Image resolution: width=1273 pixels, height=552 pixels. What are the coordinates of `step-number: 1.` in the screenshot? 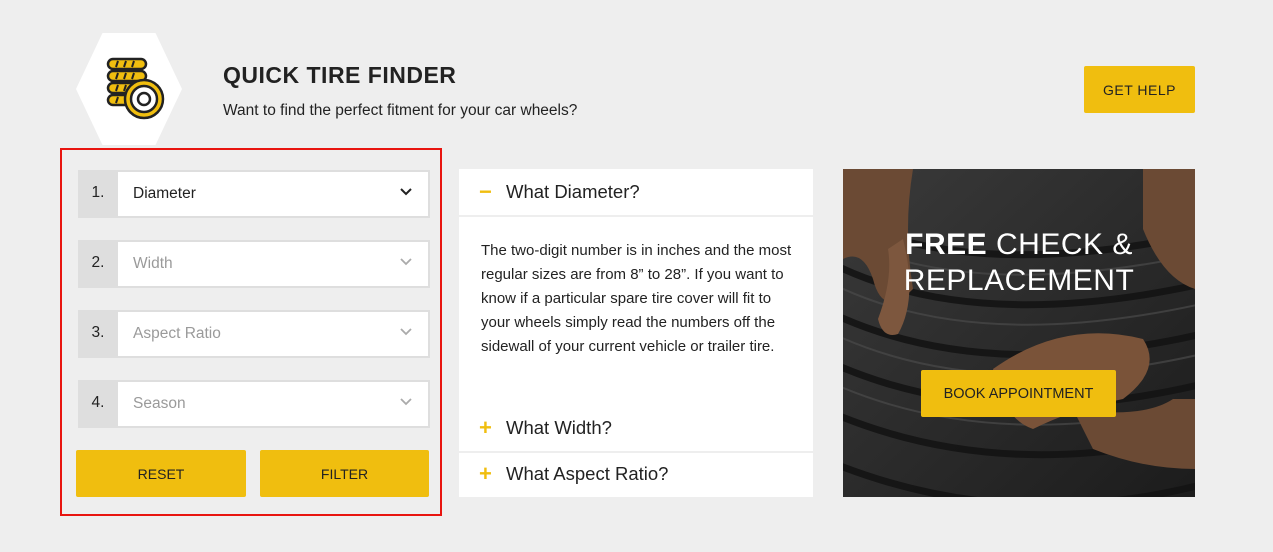 It's located at (98, 192).